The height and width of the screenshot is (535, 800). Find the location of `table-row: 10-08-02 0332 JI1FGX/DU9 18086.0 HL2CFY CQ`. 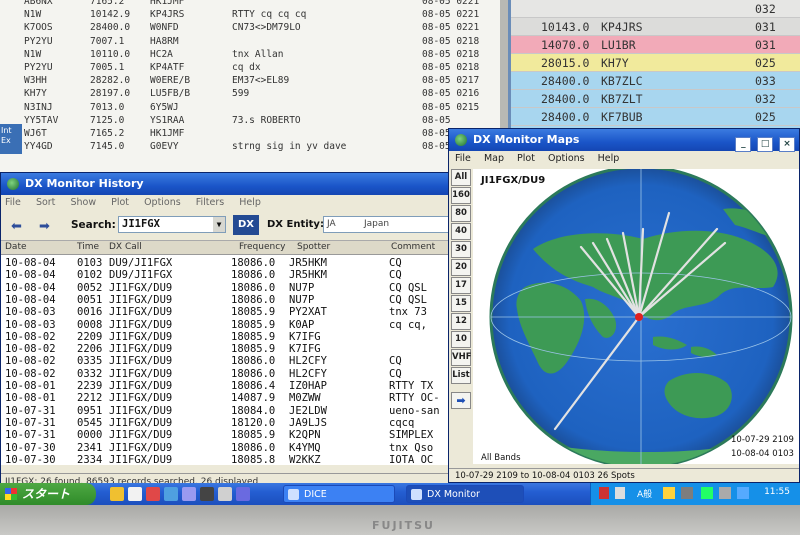

table-row: 10-08-02 0332 JI1FGX/DU9 18086.0 HL2CFY CQ is located at coordinates (227, 374).